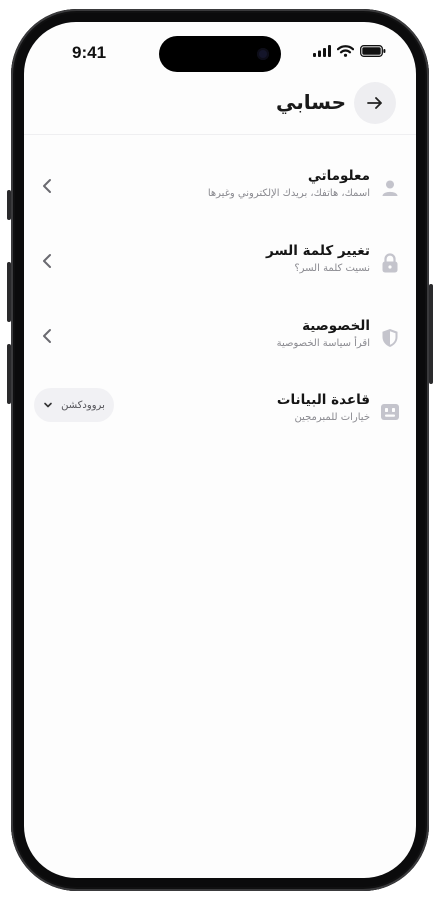 Image resolution: width=440 pixels, height=900 pixels. I want to click on menu-item-change-password: تغيير كلمة السر نسيت كلمة السر؟, so click(220, 268).